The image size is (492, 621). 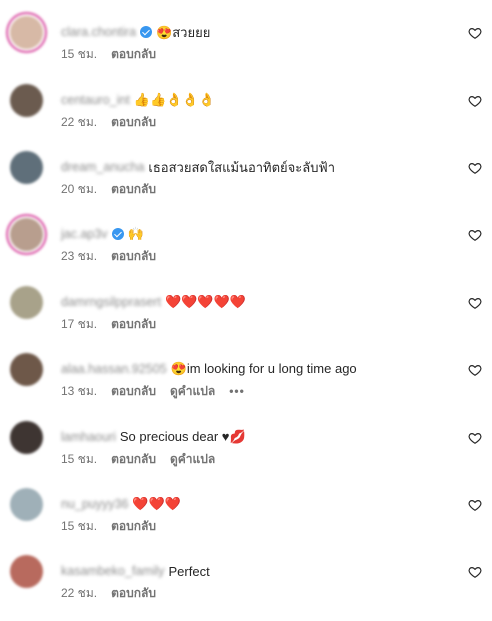 I want to click on comment-body: jac.ap3v 🙌, so click(x=256, y=234).